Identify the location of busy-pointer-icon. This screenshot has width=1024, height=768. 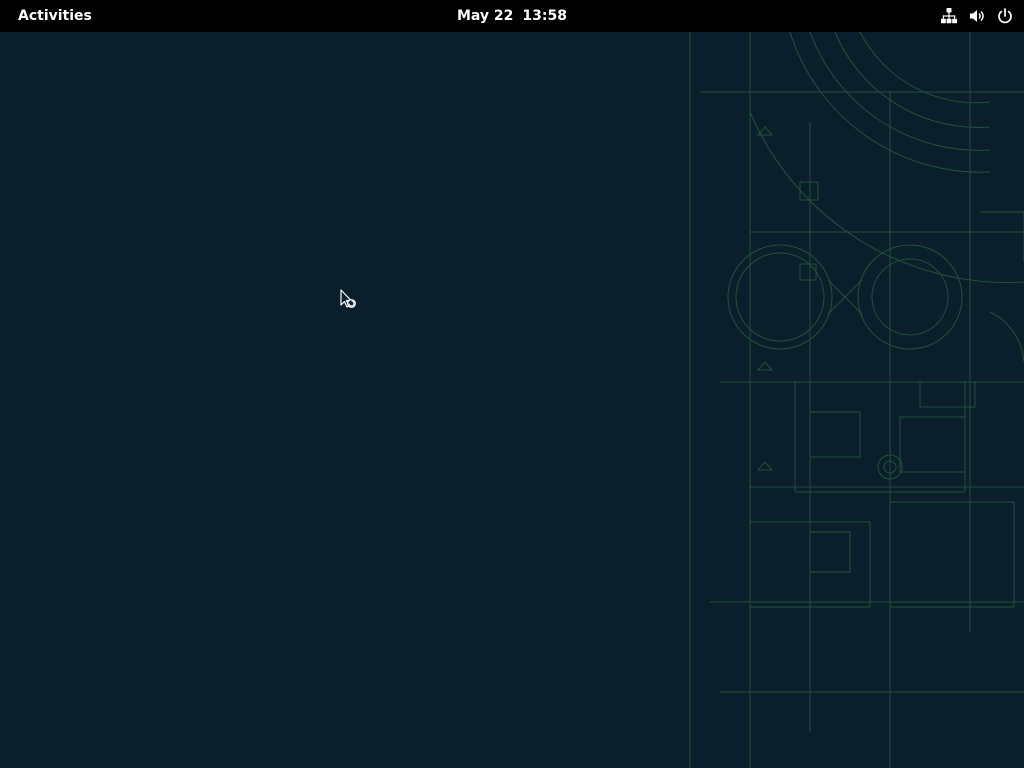
(348, 298).